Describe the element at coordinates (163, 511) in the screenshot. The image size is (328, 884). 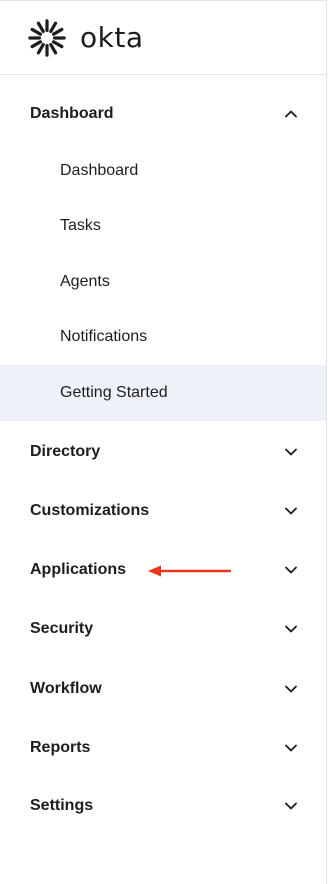
I see `nav-section-customizations: Customizations` at that location.